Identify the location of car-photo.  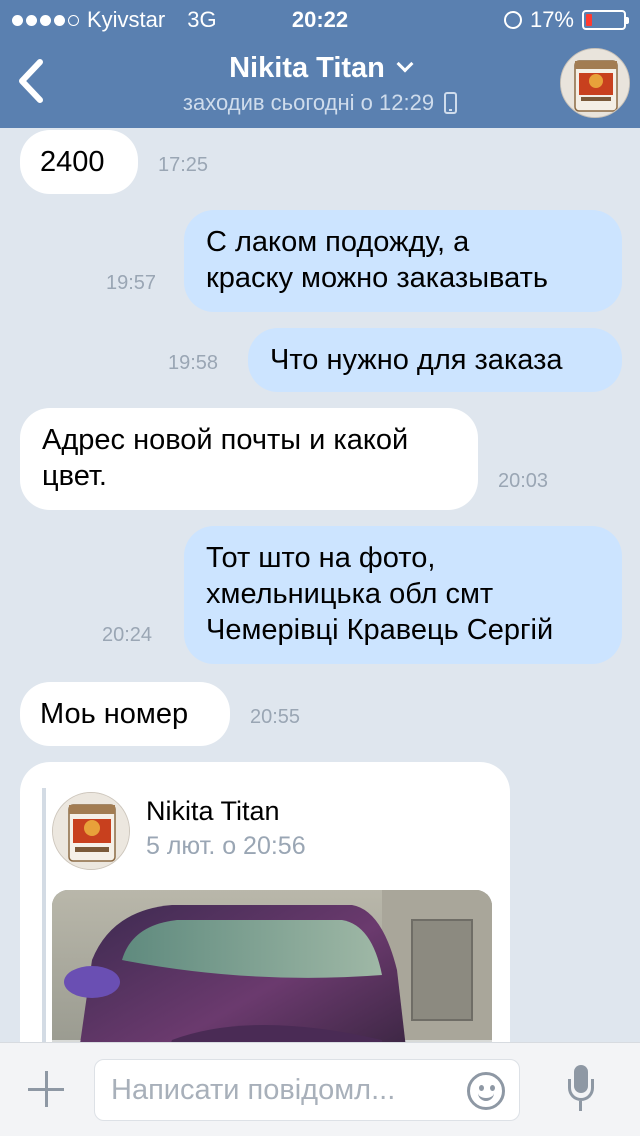
(272, 966).